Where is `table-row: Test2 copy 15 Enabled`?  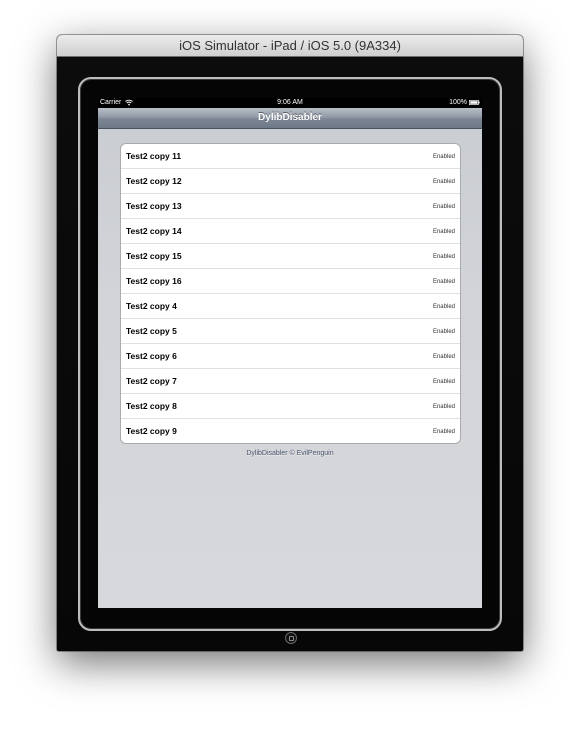 table-row: Test2 copy 15 Enabled is located at coordinates (290, 256).